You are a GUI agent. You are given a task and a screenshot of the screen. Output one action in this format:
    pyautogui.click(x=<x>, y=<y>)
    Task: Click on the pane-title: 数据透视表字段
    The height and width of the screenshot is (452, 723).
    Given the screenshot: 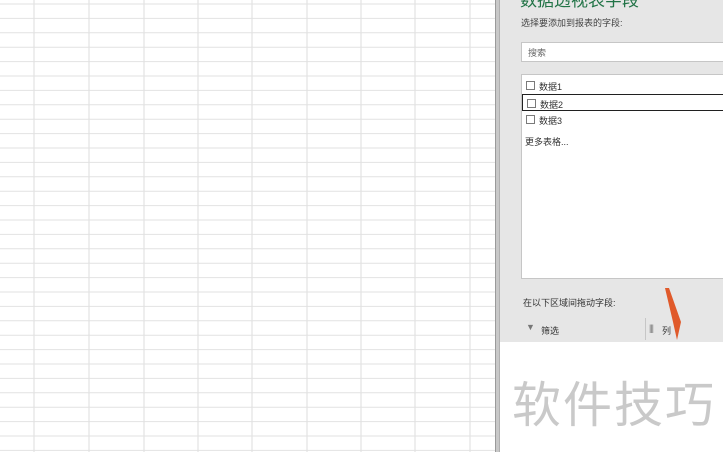 What is the action you would take?
    pyautogui.click(x=579, y=5)
    